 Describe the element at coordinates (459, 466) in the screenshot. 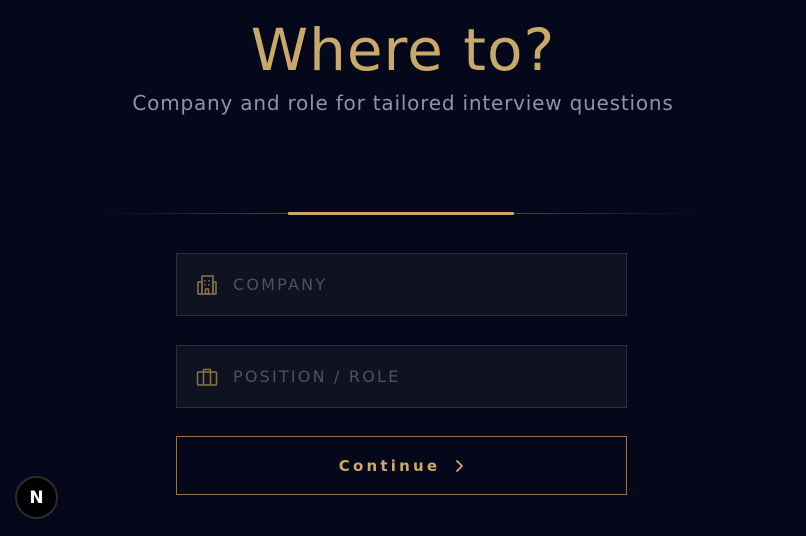

I see `chevron-right-icon` at that location.